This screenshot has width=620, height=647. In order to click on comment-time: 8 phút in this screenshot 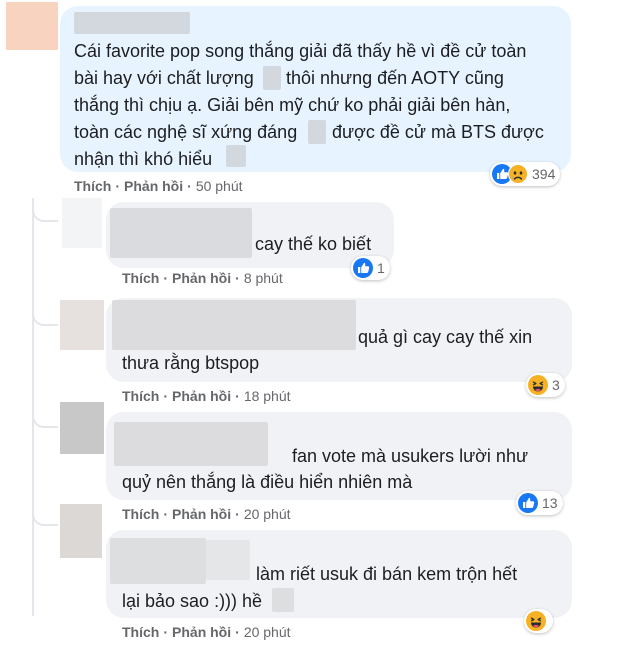, I will do `click(263, 278)`.